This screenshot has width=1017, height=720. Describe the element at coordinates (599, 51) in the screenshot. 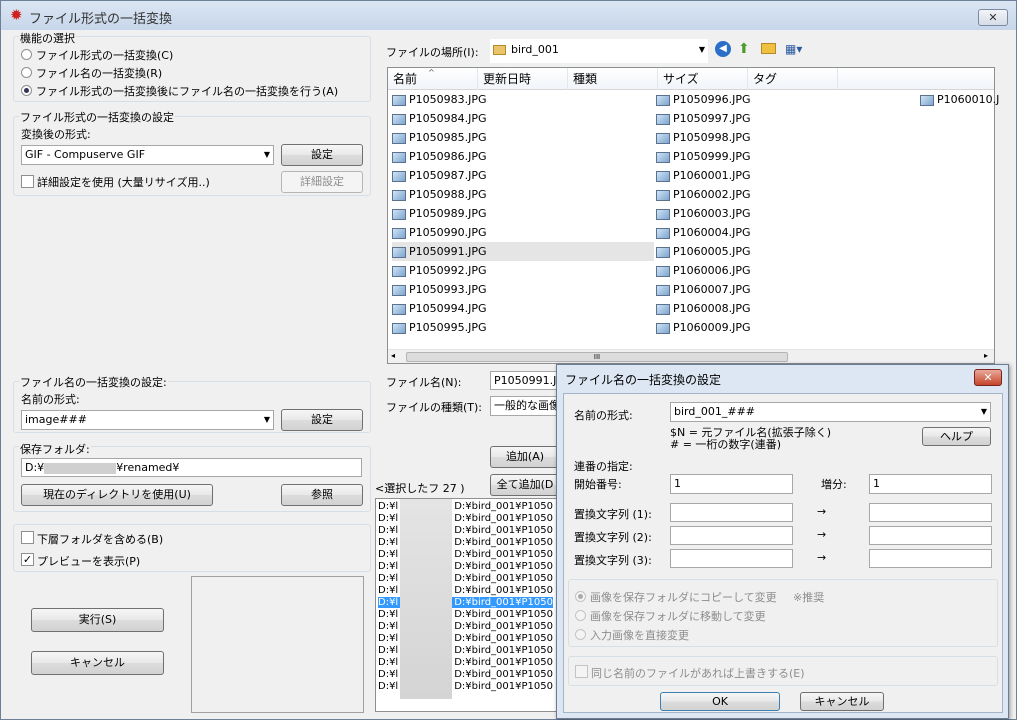

I see `location-select: bird_001 ▼` at that location.